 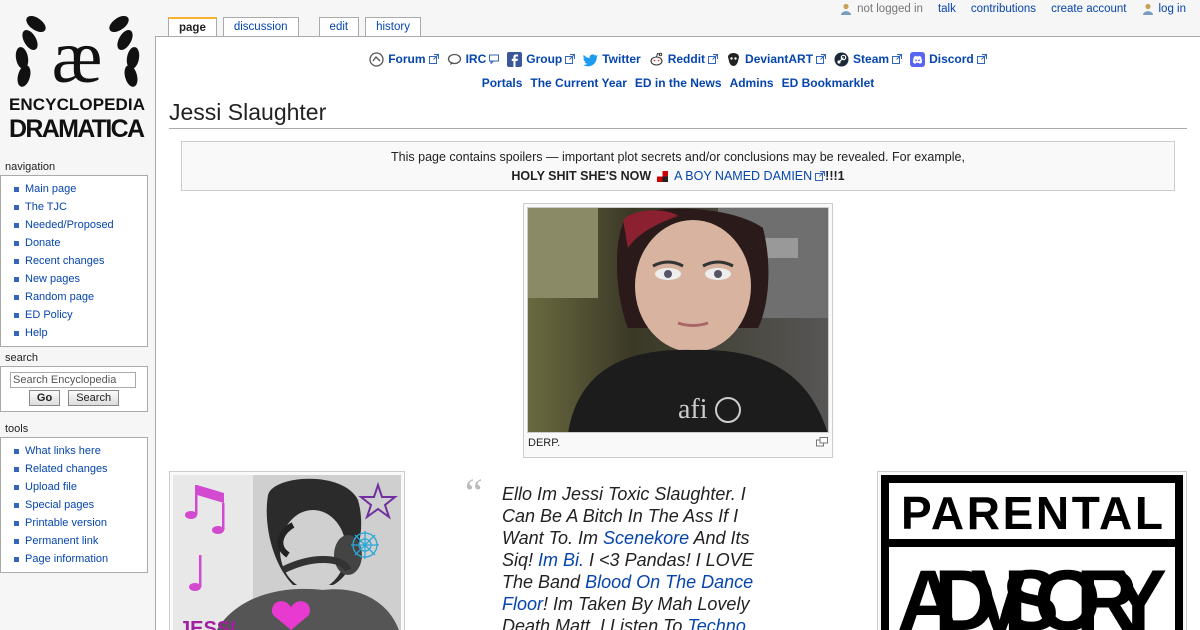 I want to click on search-button: Search, so click(x=94, y=398).